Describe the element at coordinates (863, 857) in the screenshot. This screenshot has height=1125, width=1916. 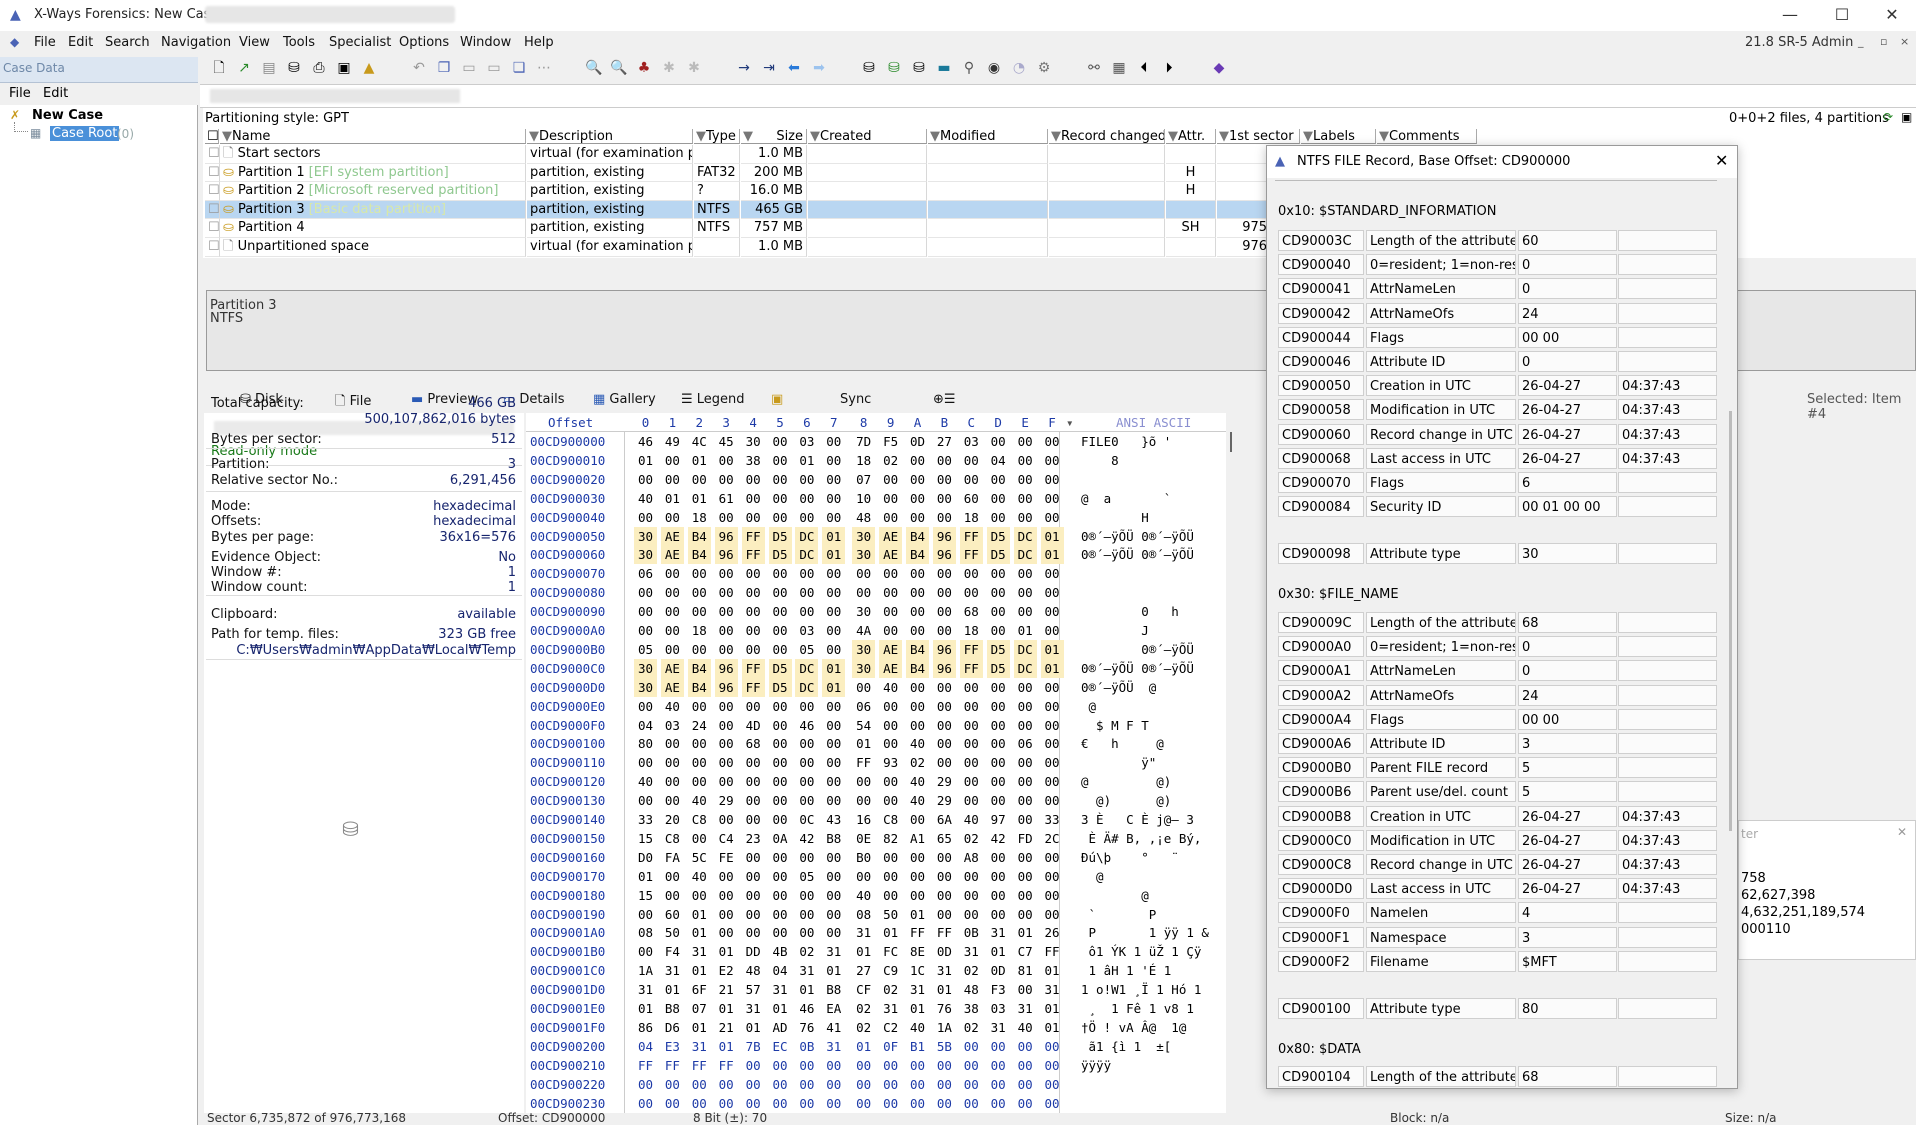
I see `hex-byte: B0` at that location.